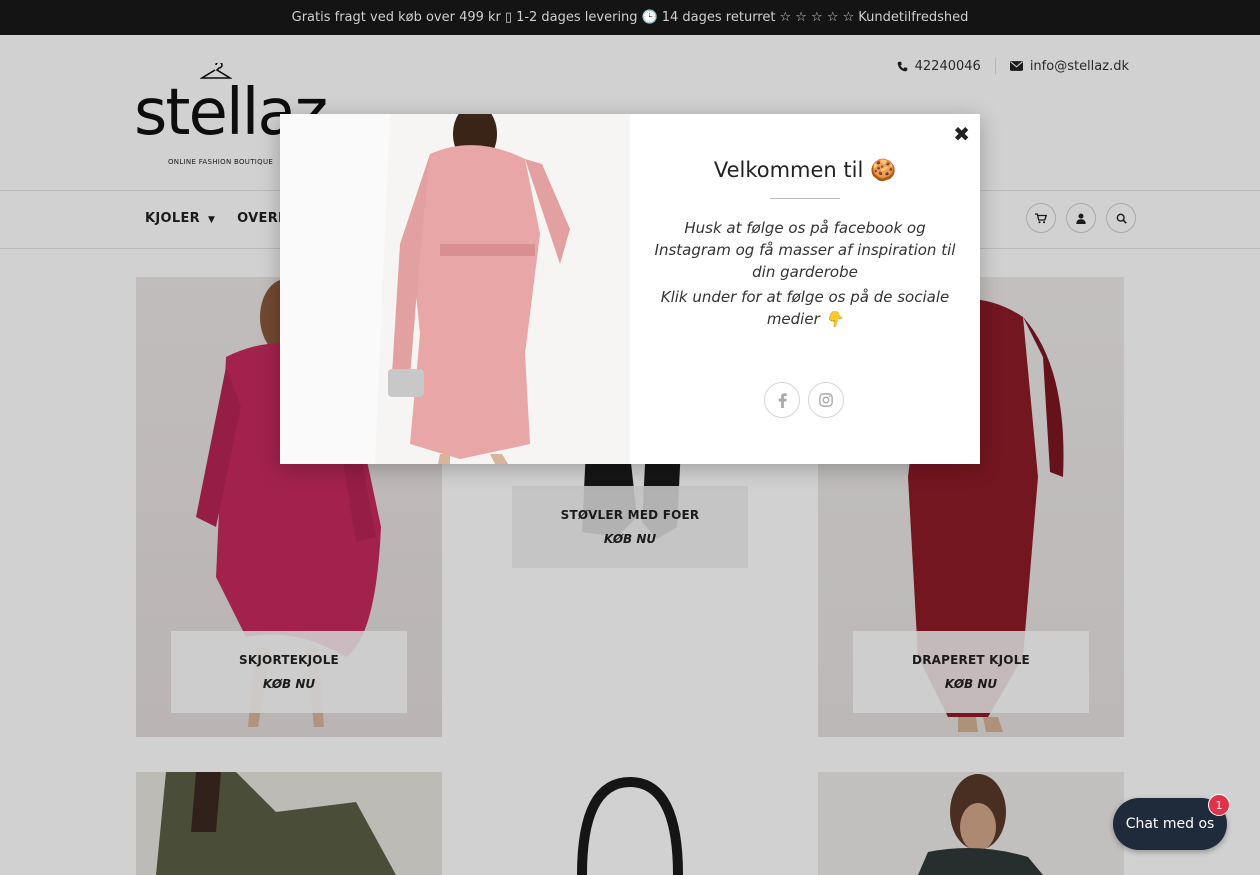 The image size is (1260, 875). Describe the element at coordinates (817, 17) in the screenshot. I see `stars-icon: ☆ ☆ ☆ ☆ ☆` at that location.